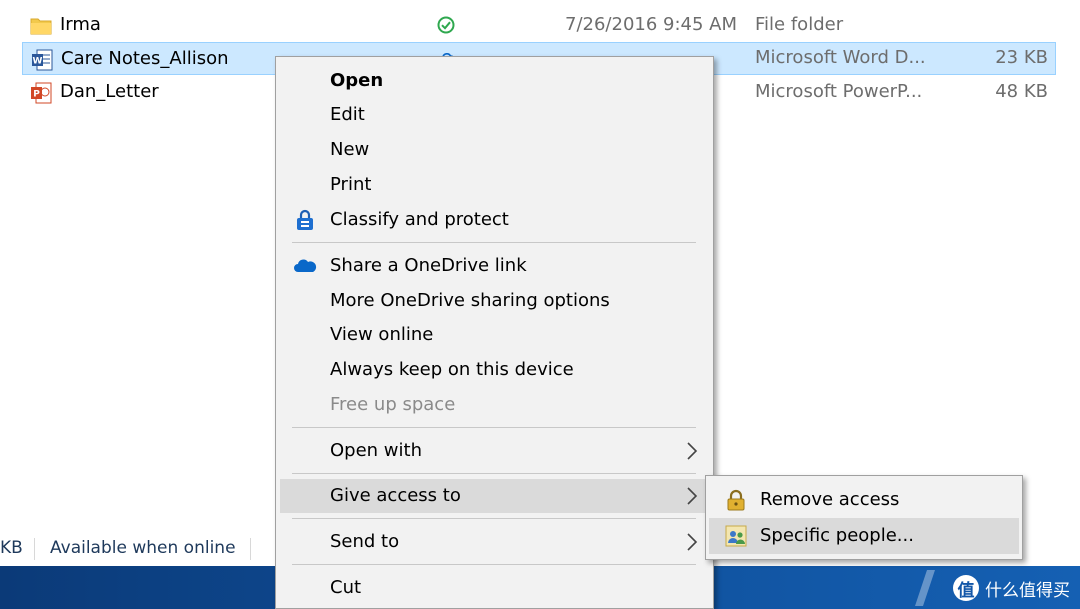 Image resolution: width=1080 pixels, height=609 pixels. Describe the element at coordinates (382, 334) in the screenshot. I see `menu-item-label: View online` at that location.